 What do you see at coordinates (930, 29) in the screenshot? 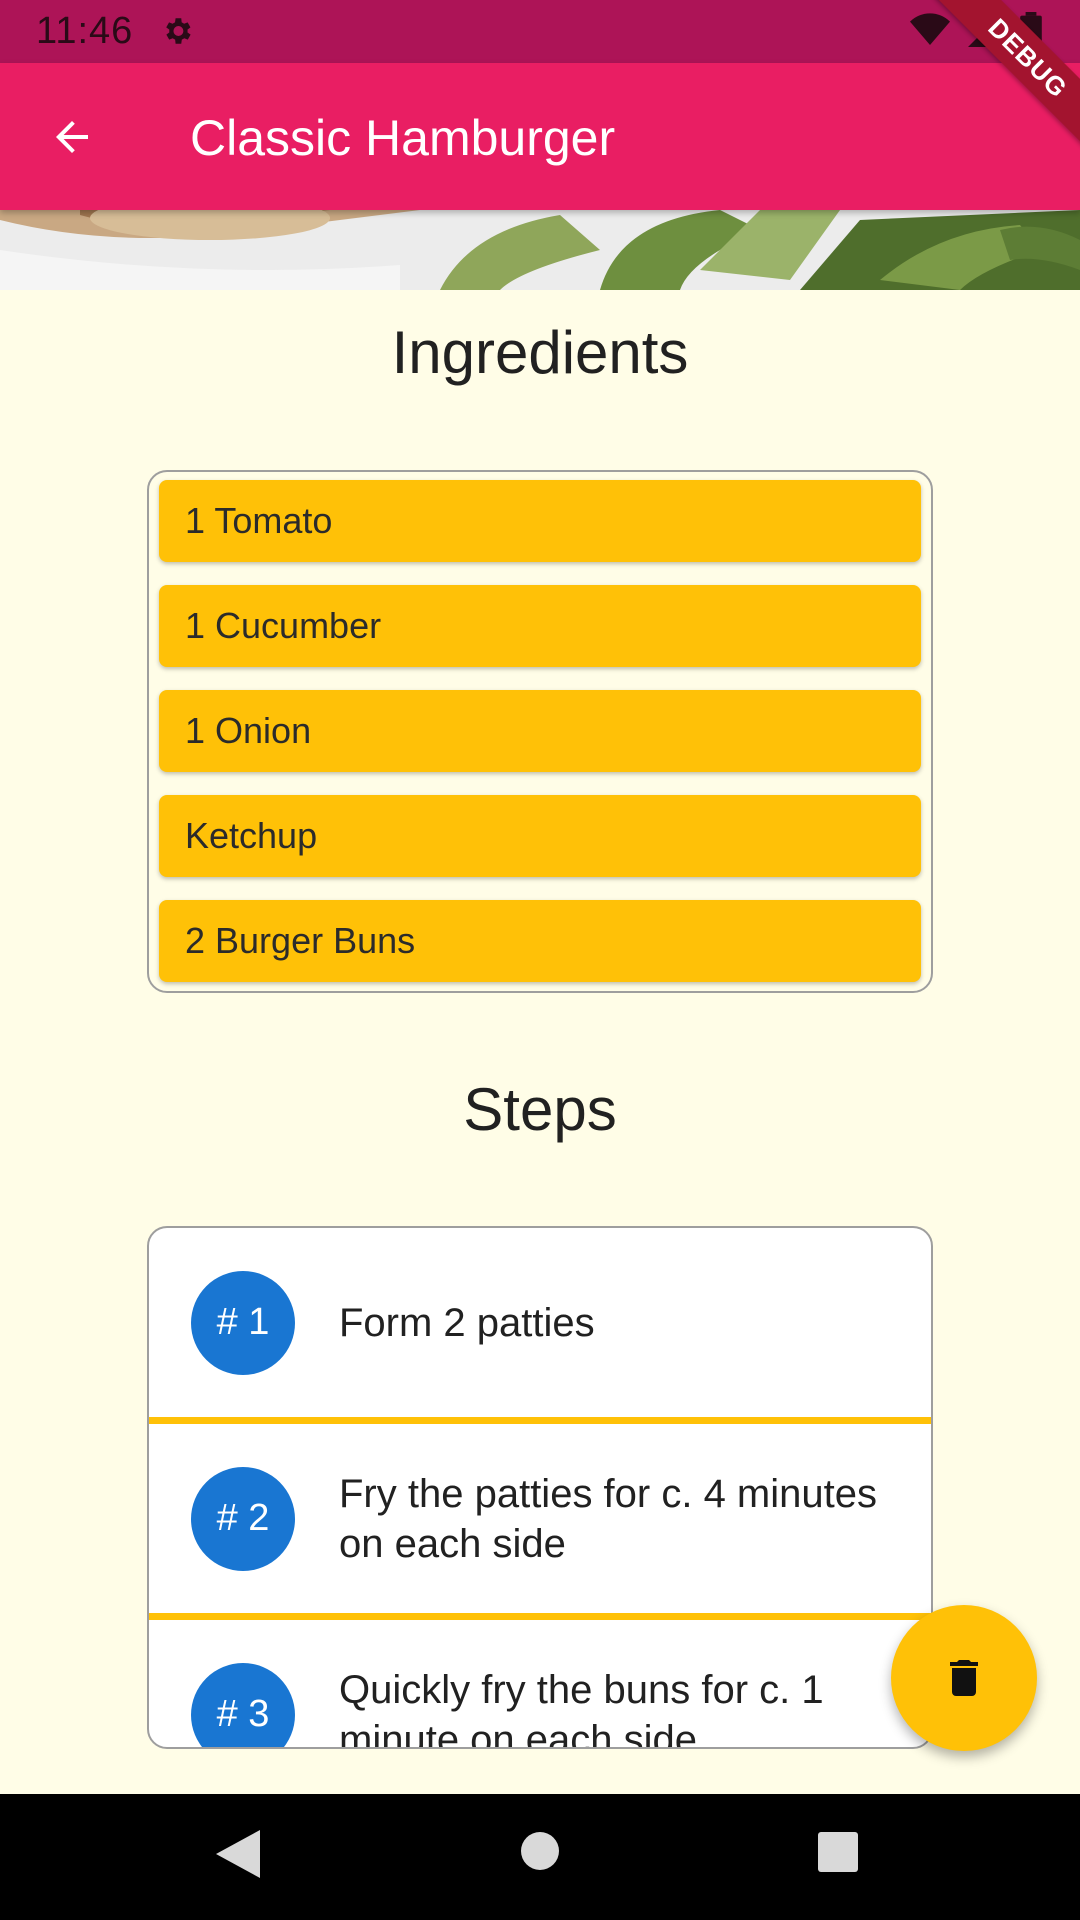
I see `wifi-icon` at bounding box center [930, 29].